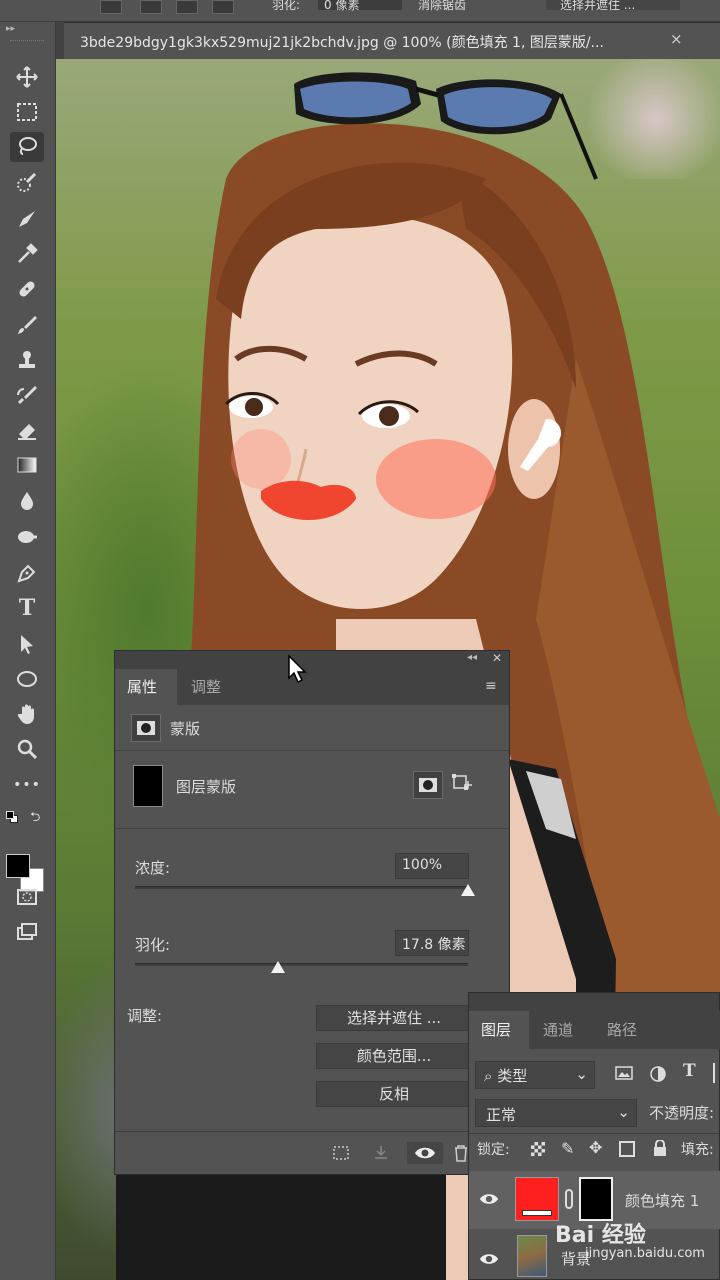 This screenshot has width=720, height=1280. Describe the element at coordinates (627, 1149) in the screenshot. I see `lock-artboard-icon` at that location.